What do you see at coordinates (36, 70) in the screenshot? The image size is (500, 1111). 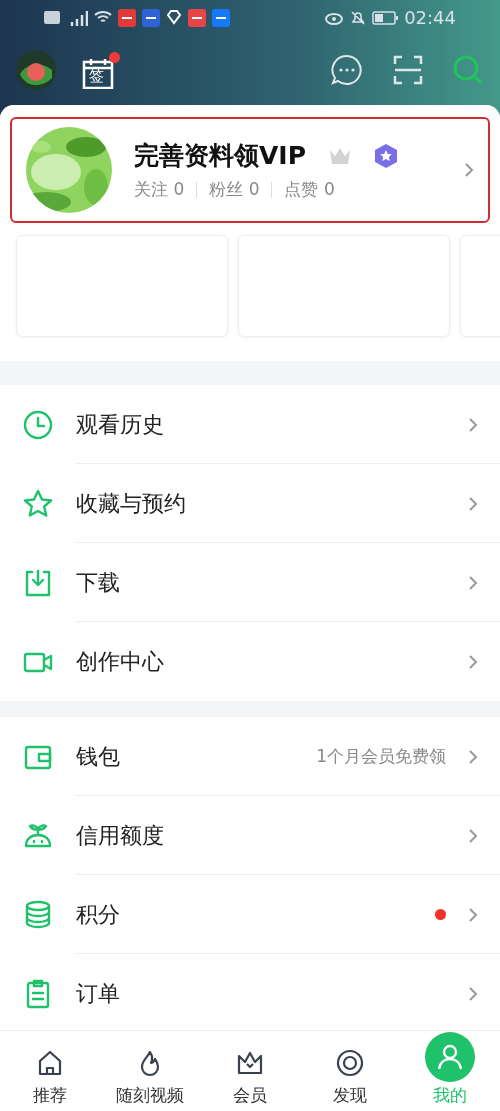 I see `avatar` at bounding box center [36, 70].